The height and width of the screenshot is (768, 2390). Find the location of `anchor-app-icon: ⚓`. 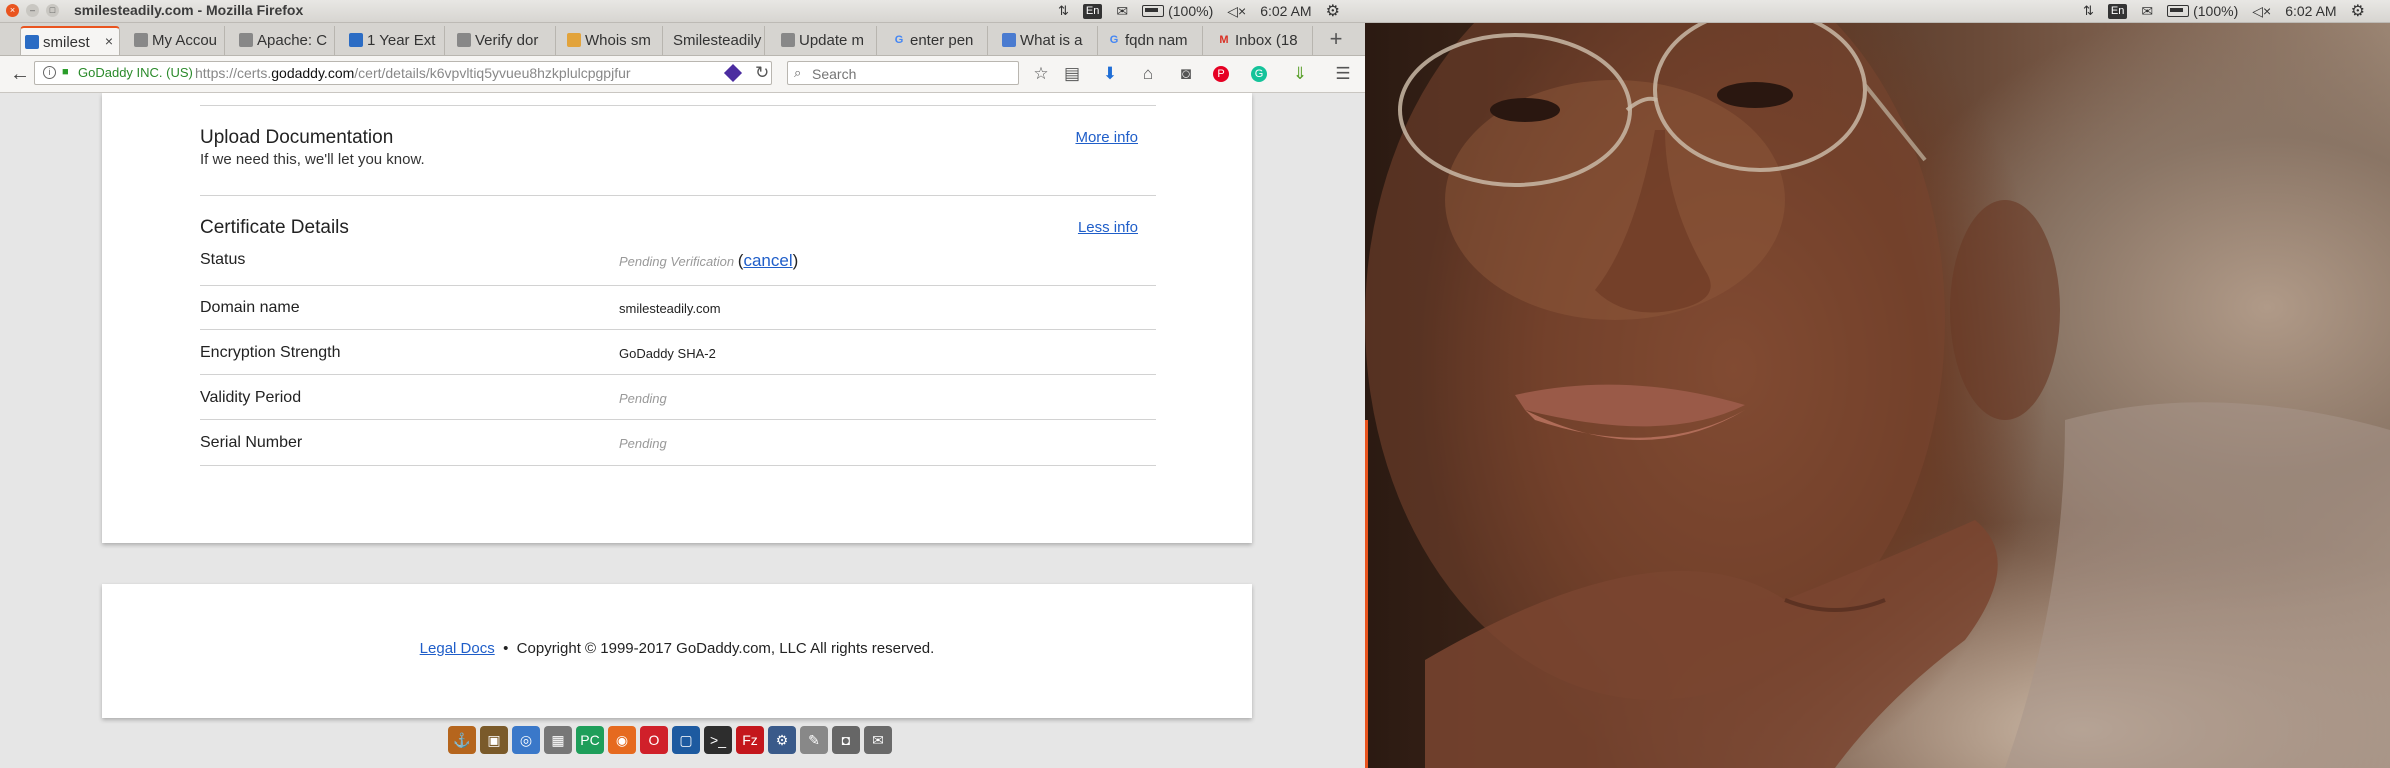

anchor-app-icon: ⚓ is located at coordinates (462, 740).